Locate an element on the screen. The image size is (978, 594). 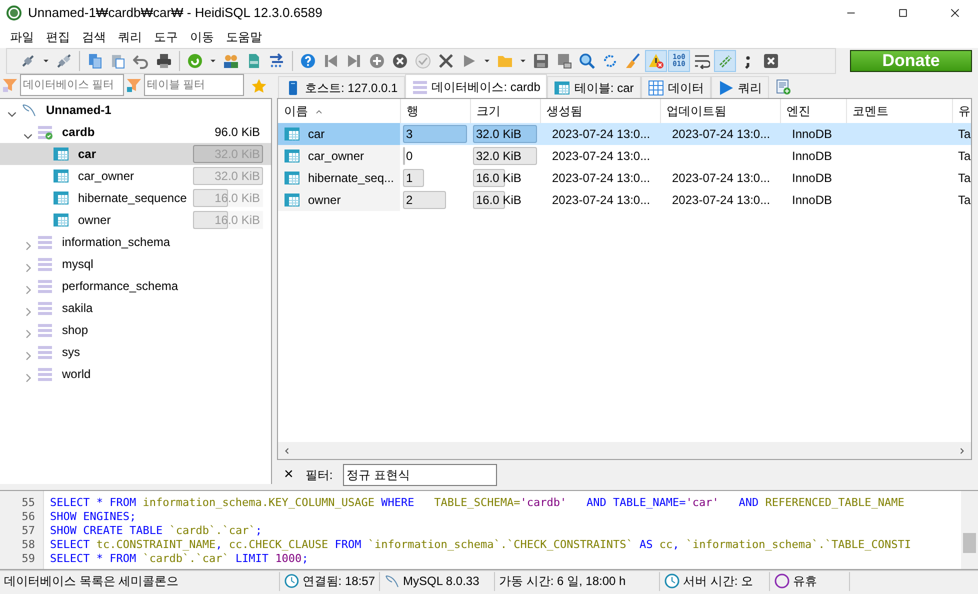
tree-item: hibernate_sequence 16.0 KiB is located at coordinates (135, 198).